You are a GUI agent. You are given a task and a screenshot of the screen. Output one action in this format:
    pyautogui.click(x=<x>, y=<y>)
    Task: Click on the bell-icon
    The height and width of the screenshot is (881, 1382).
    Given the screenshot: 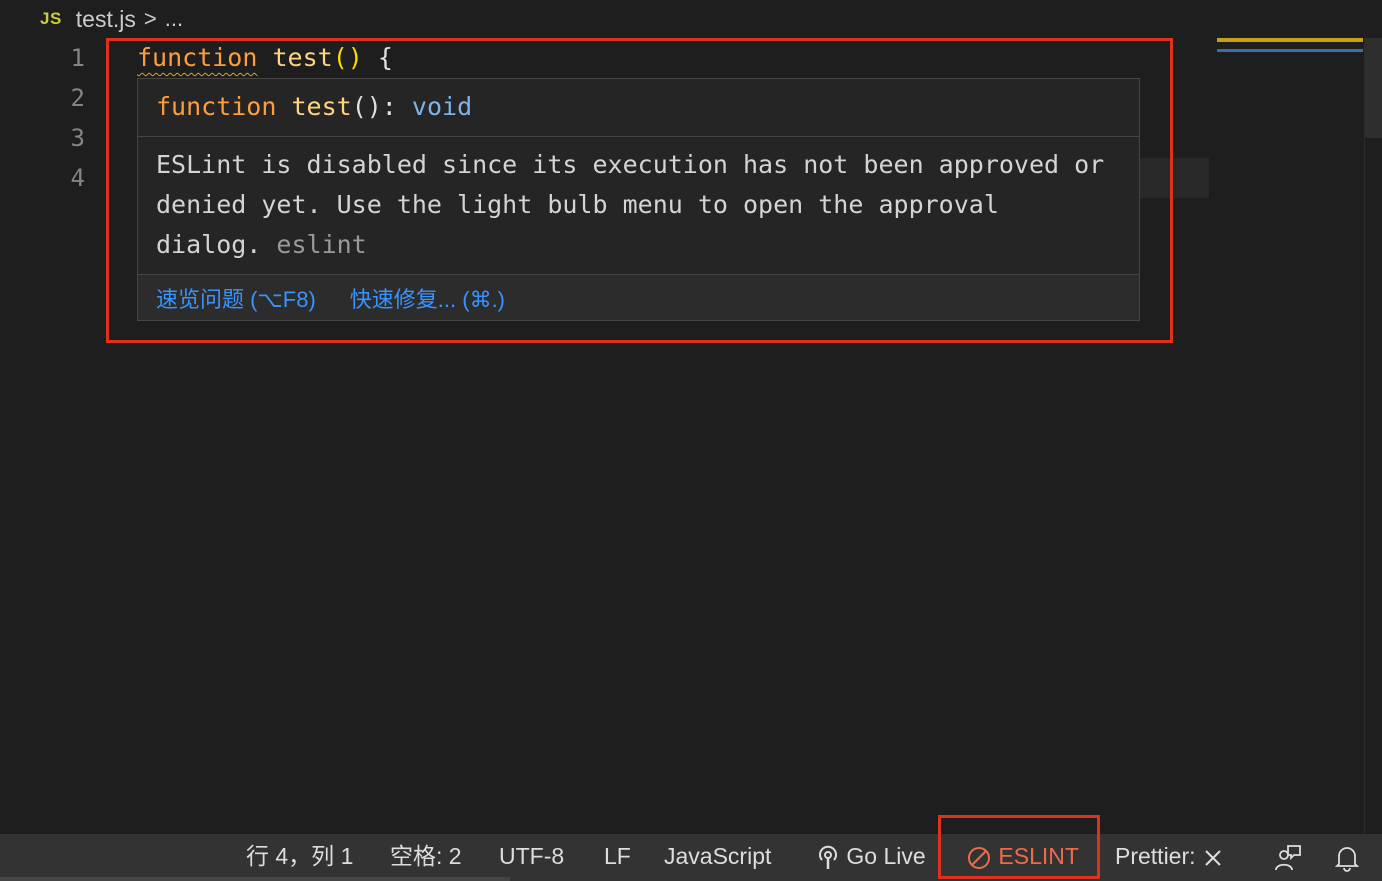 What is the action you would take?
    pyautogui.click(x=1347, y=859)
    